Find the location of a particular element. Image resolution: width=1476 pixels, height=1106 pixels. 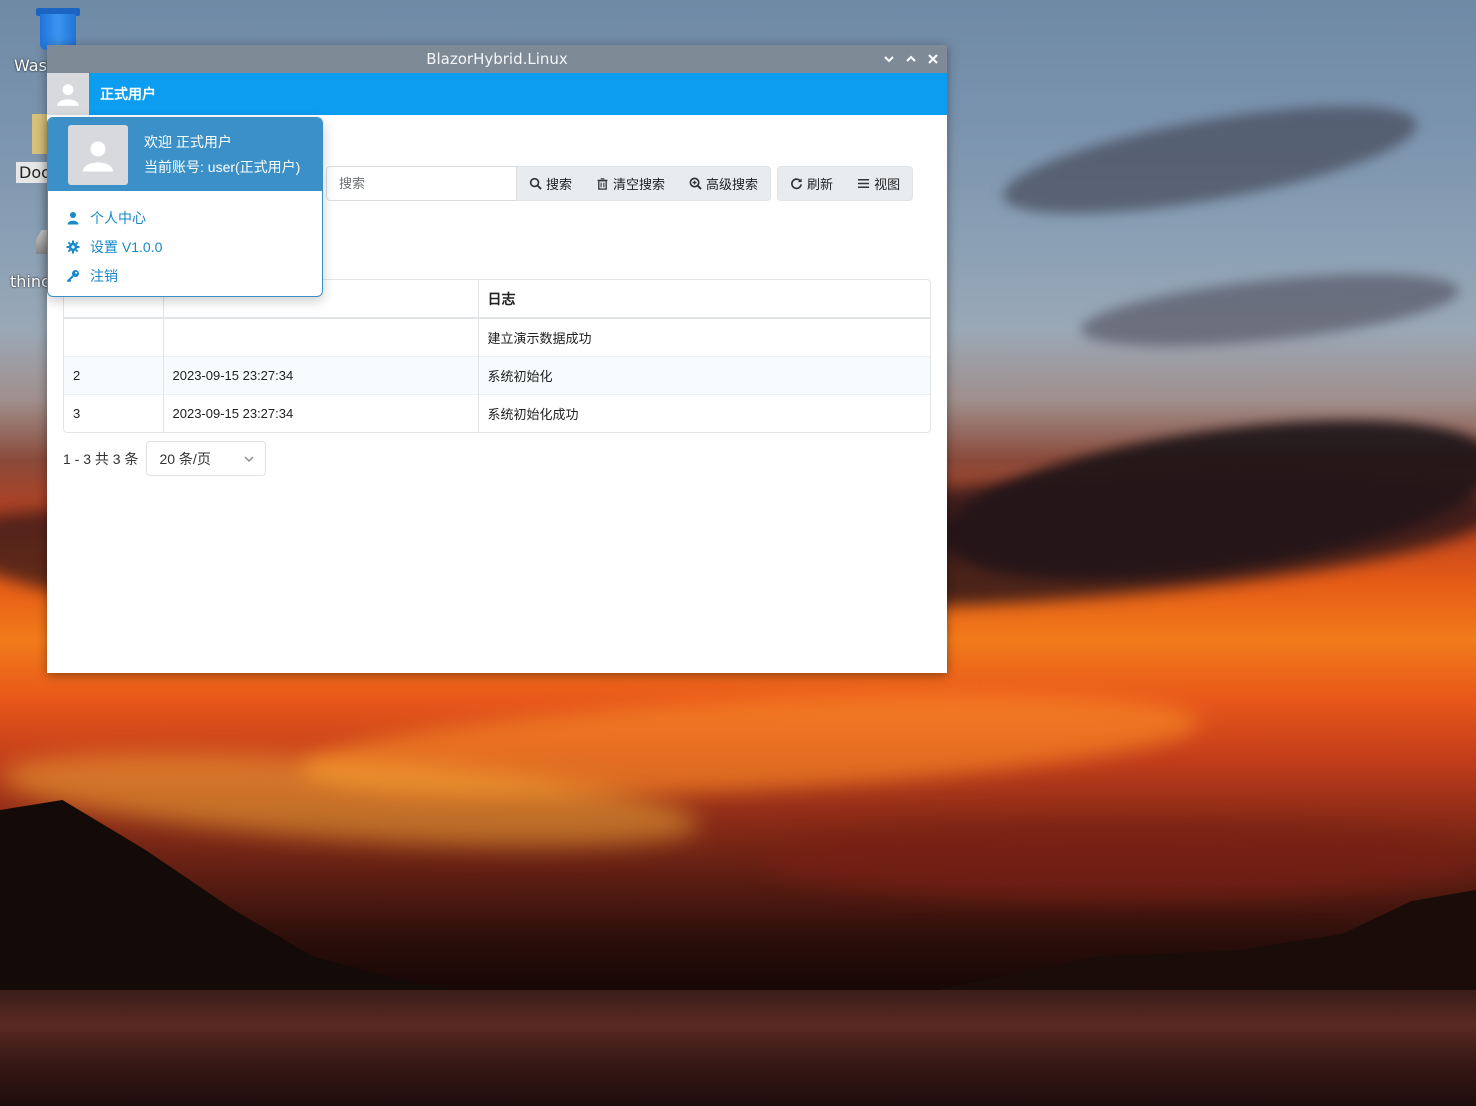

page-size-select: 20 条/页 is located at coordinates (206, 458).